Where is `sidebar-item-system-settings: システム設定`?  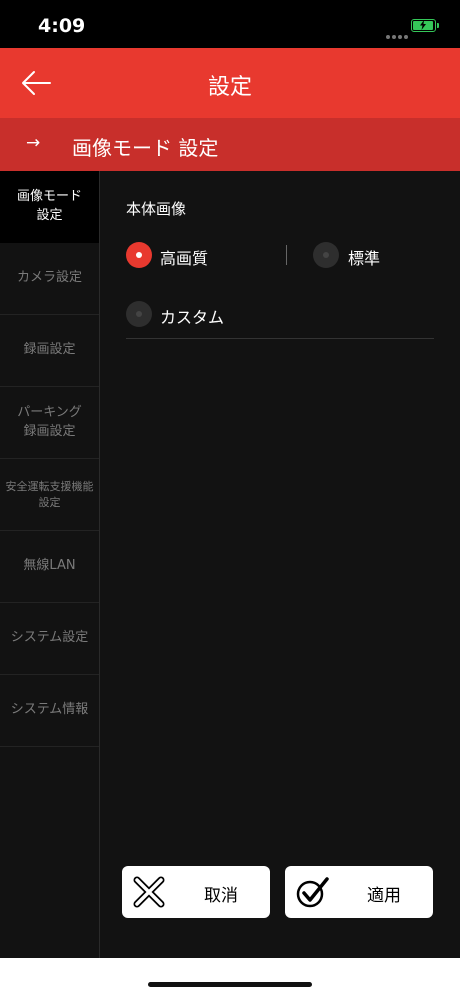 sidebar-item-system-settings: システム設定 is located at coordinates (49, 639).